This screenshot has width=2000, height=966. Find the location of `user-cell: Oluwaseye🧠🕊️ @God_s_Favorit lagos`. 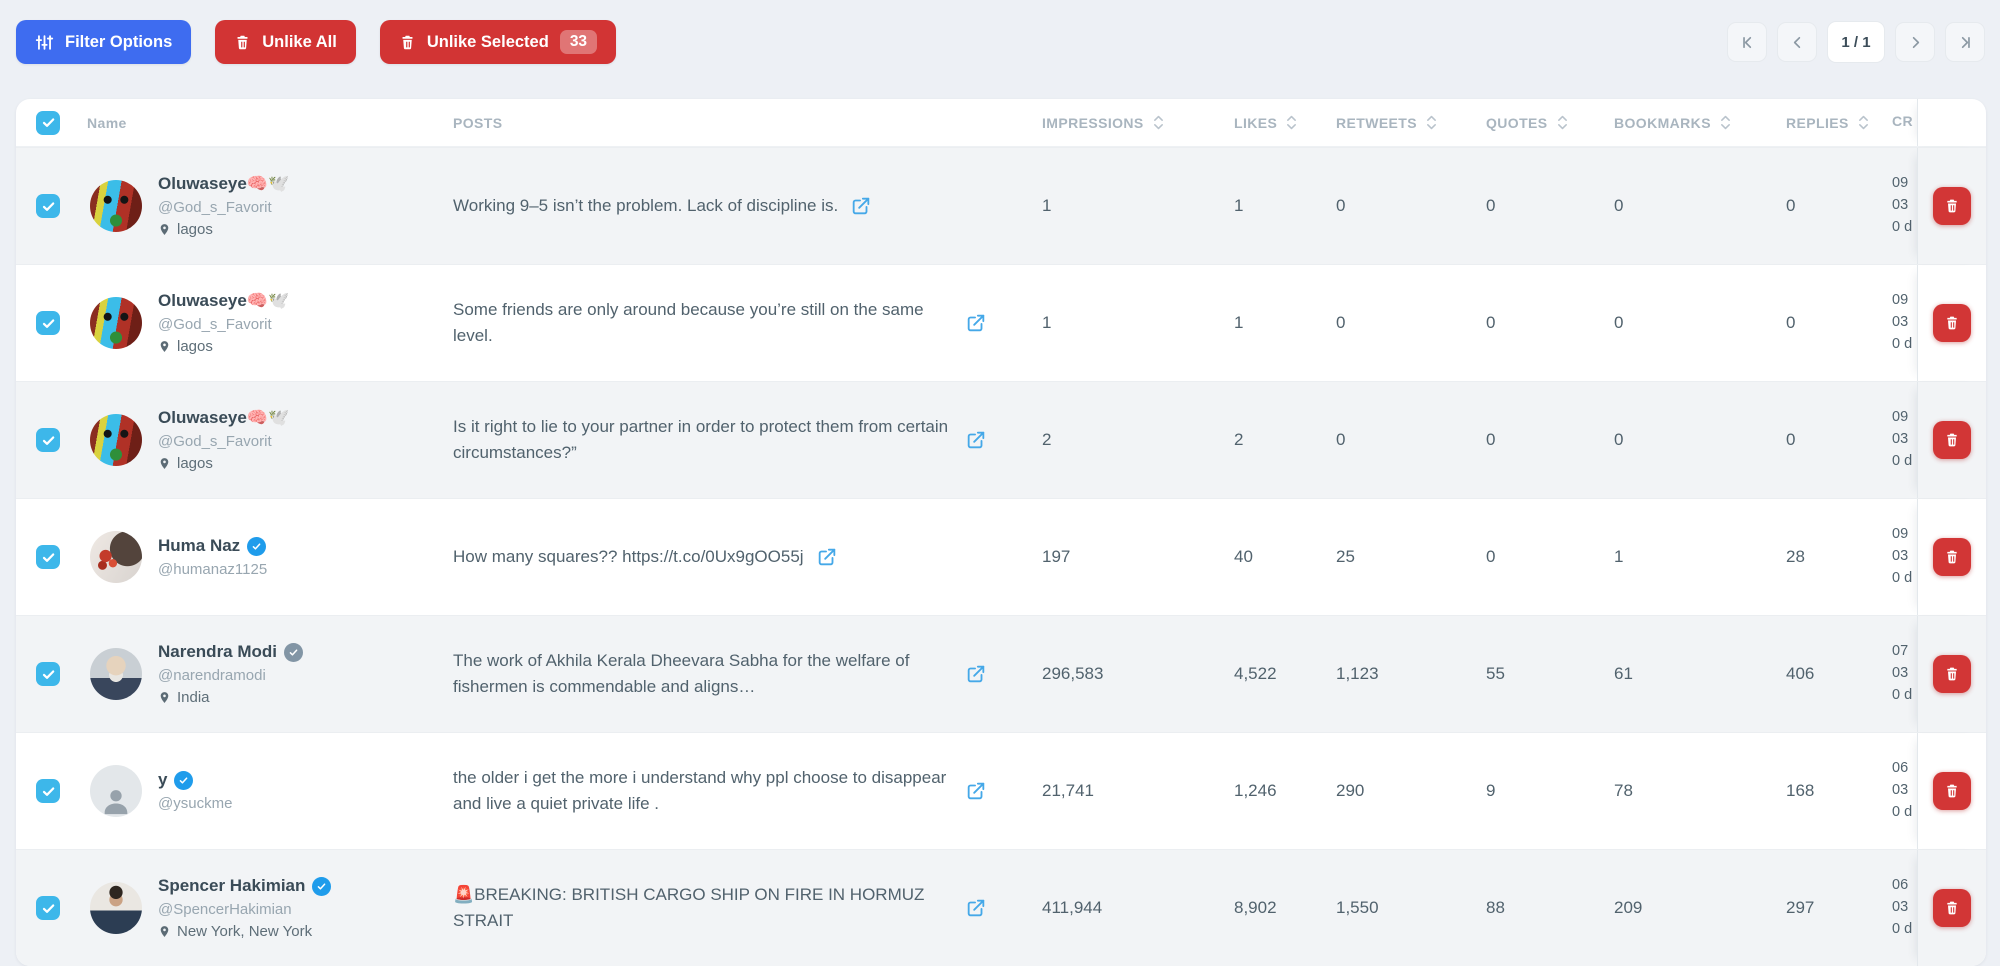

user-cell: Oluwaseye🧠🕊️ @God_s_Favorit lagos is located at coordinates (256, 440).